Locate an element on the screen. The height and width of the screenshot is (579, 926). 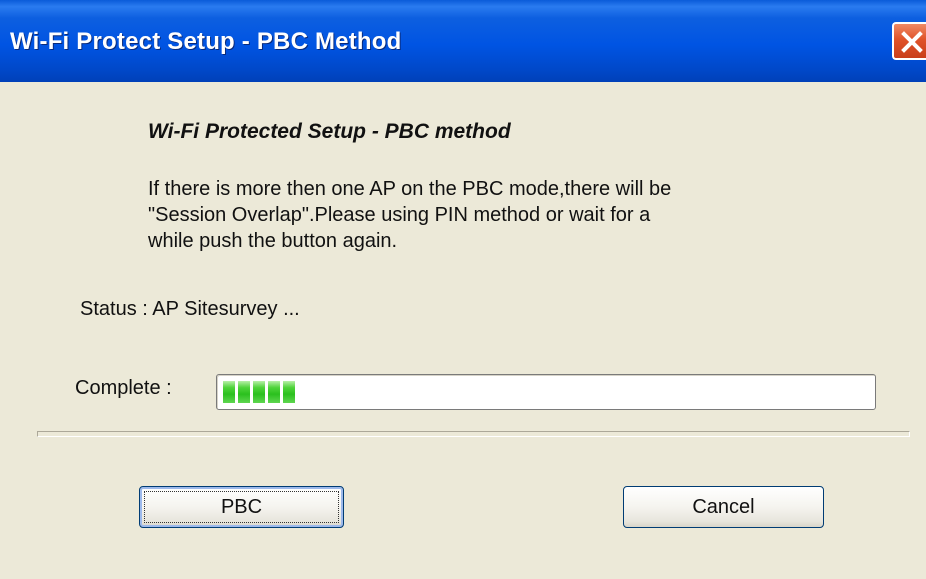
cancel-button-label: Cancel is located at coordinates (723, 507).